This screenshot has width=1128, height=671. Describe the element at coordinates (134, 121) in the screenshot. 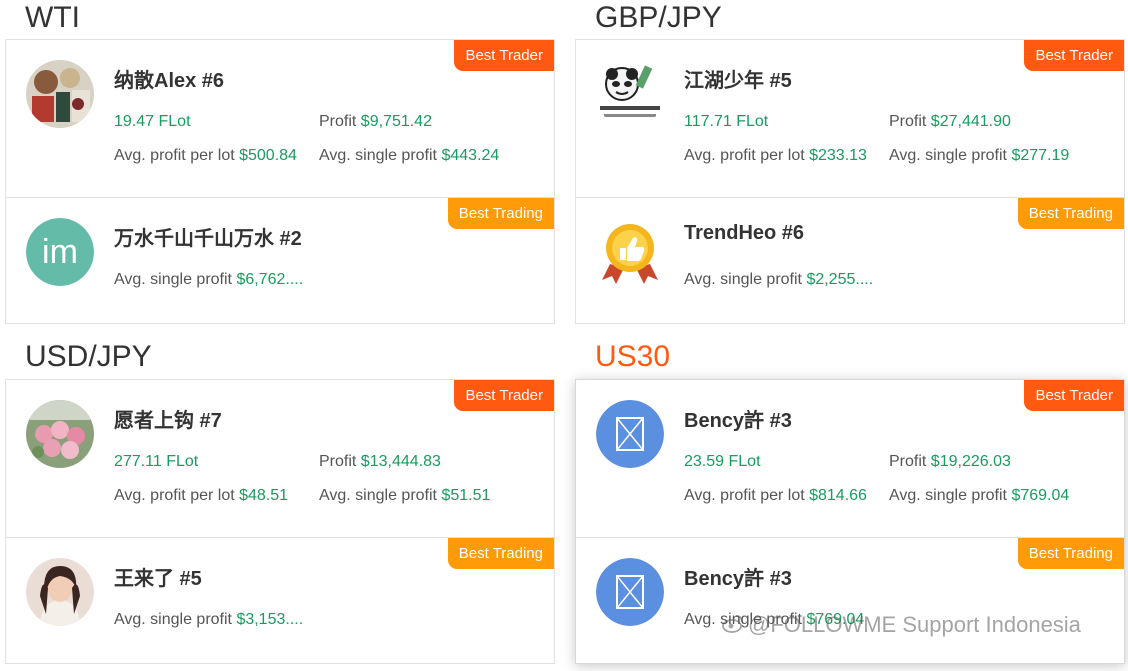

I see `lots-value: 19.47` at that location.